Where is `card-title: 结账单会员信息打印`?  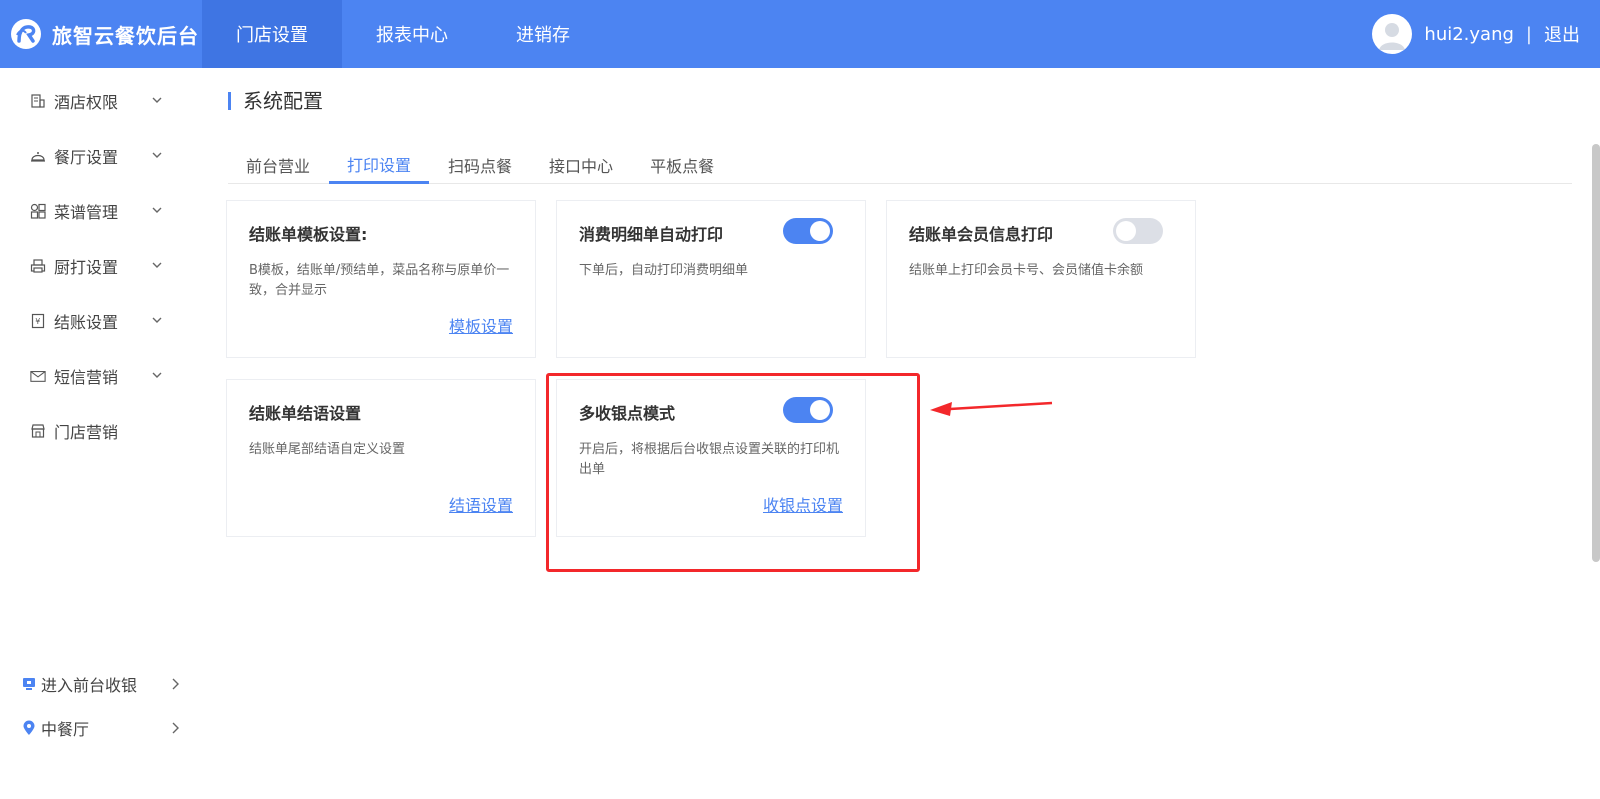 card-title: 结账单会员信息打印 is located at coordinates (981, 234).